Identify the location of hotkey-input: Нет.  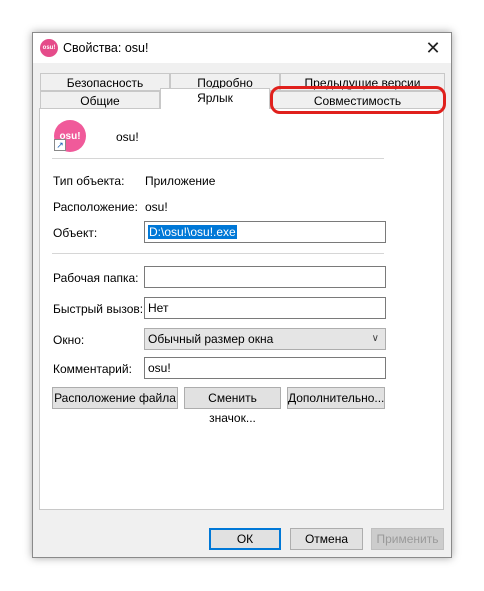
(265, 308).